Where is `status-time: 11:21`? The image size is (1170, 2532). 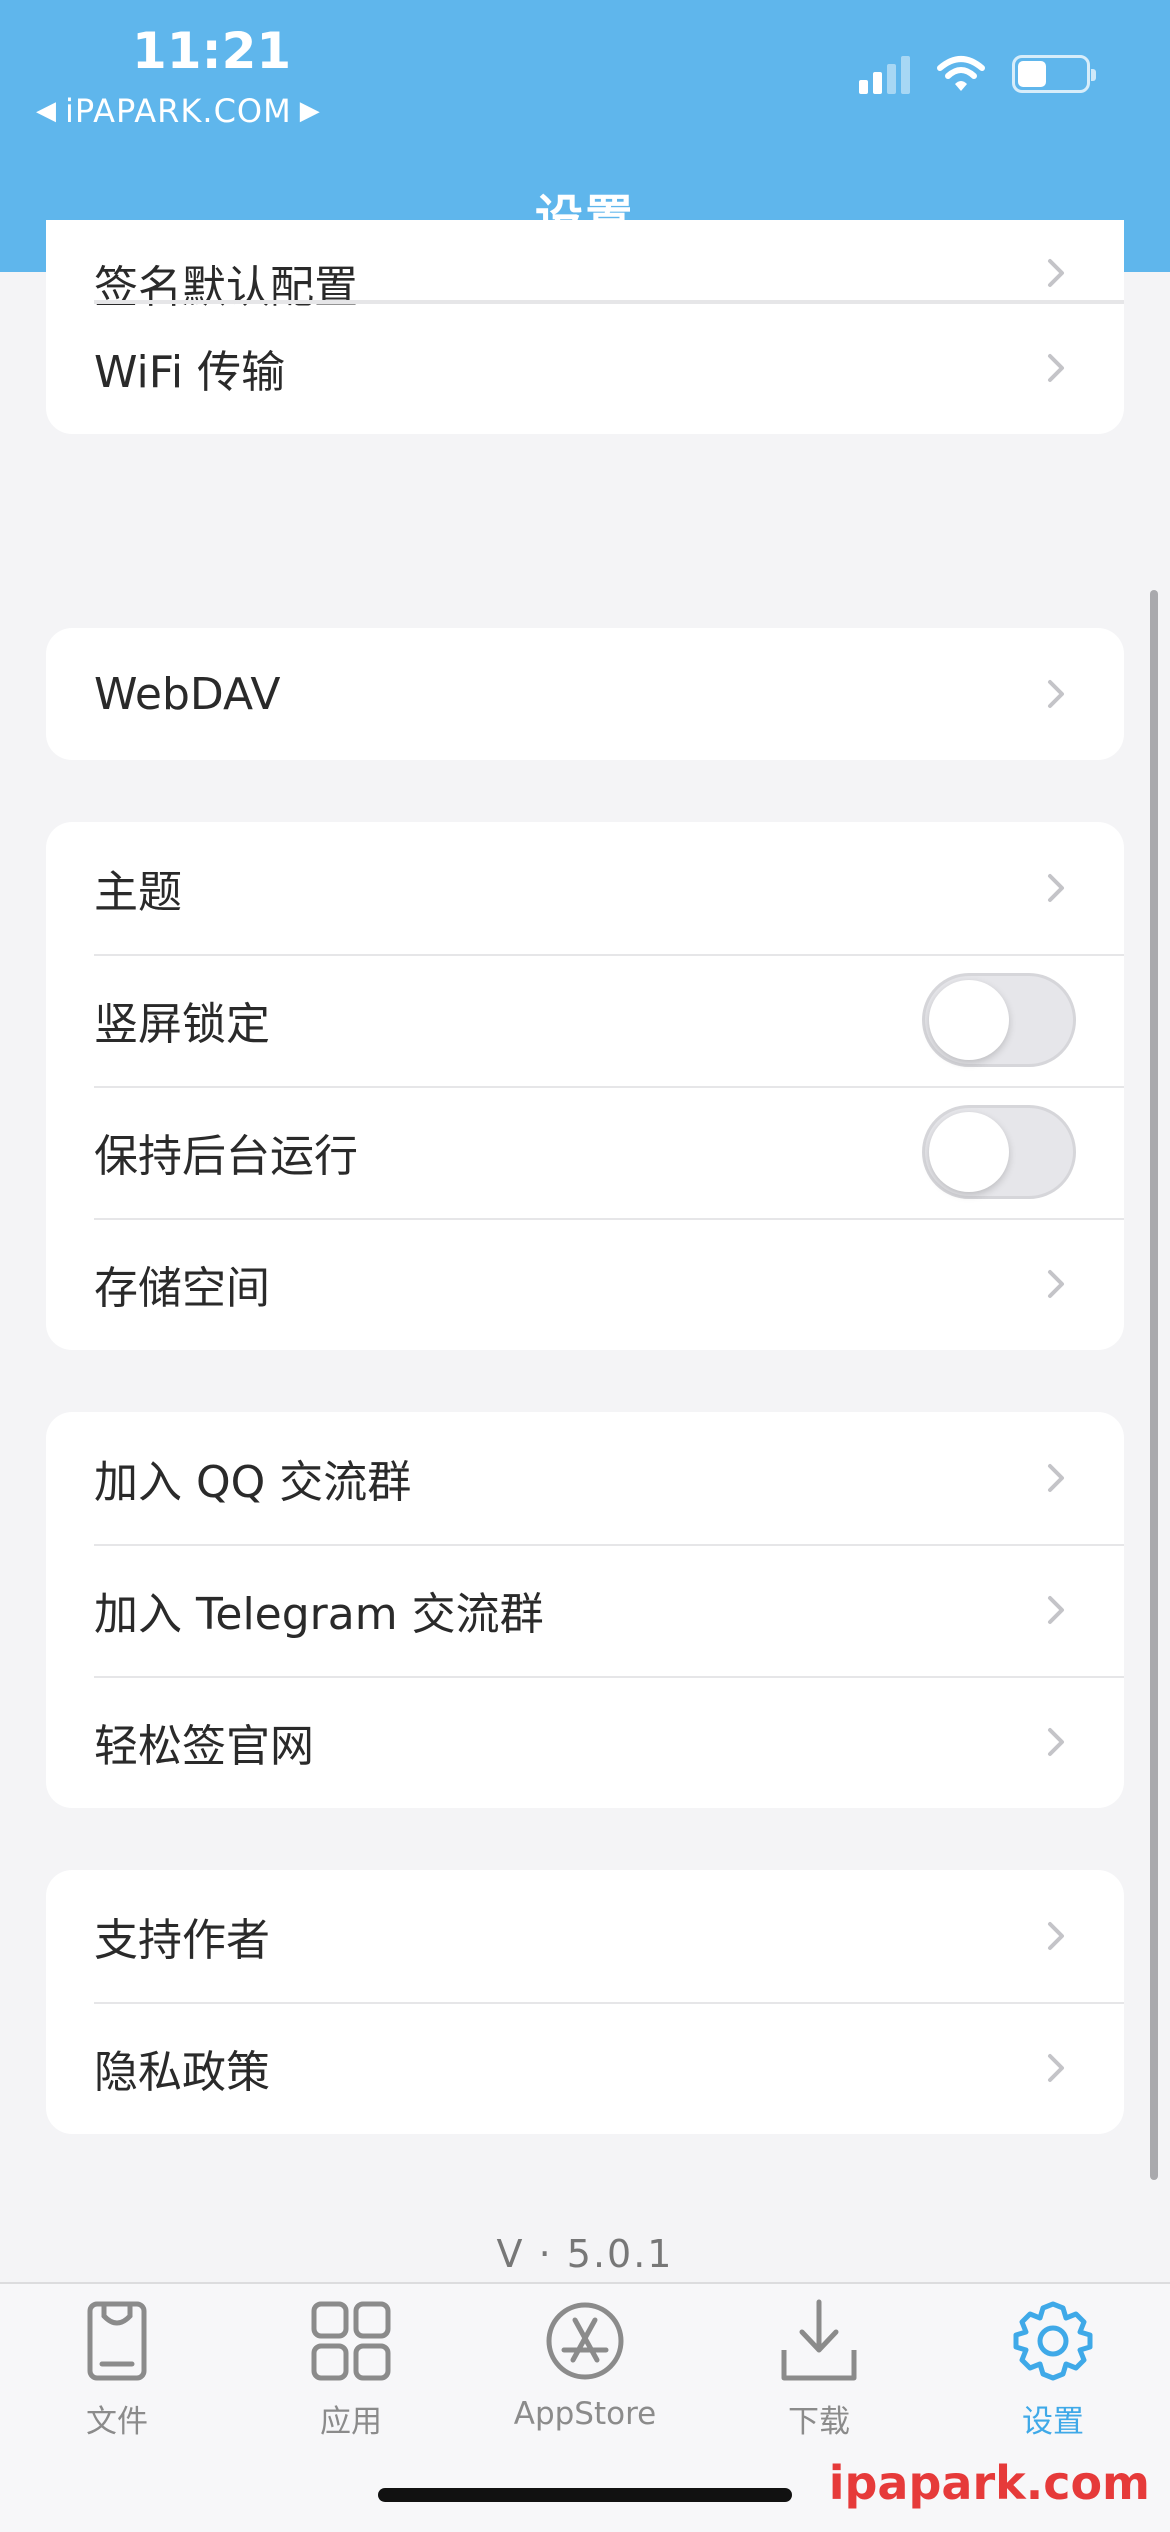
status-time: 11:21 is located at coordinates (212, 51).